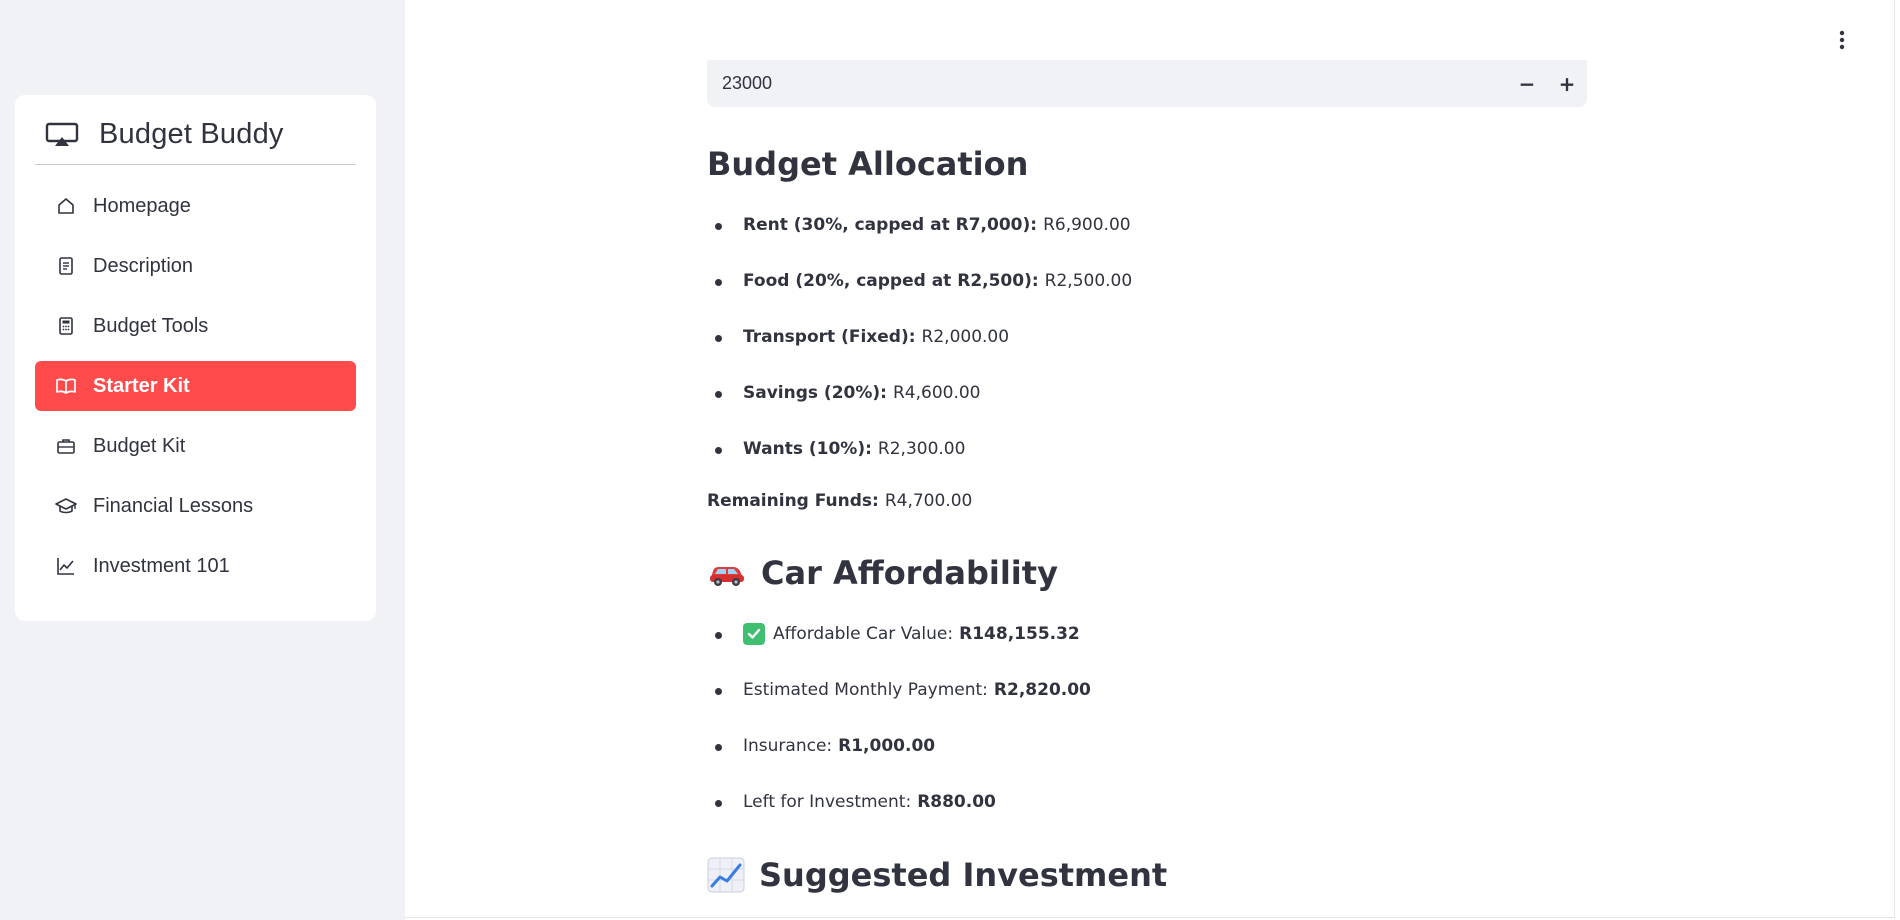 This screenshot has height=920, width=1900. I want to click on budget-allocation-heading: Budget Allocation, so click(867, 164).